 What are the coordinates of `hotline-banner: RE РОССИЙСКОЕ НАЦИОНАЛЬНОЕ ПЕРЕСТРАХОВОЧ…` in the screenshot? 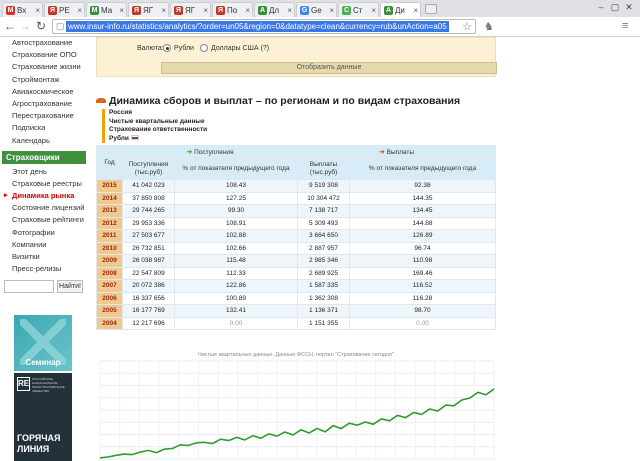 It's located at (43, 417).